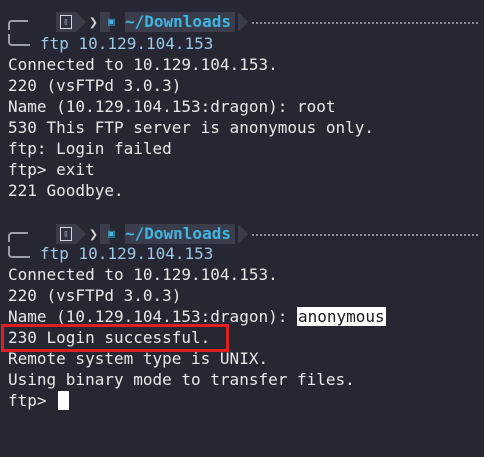 This screenshot has width=484, height=457. Describe the element at coordinates (341, 316) in the screenshot. I see `typed-username: anonymous` at that location.